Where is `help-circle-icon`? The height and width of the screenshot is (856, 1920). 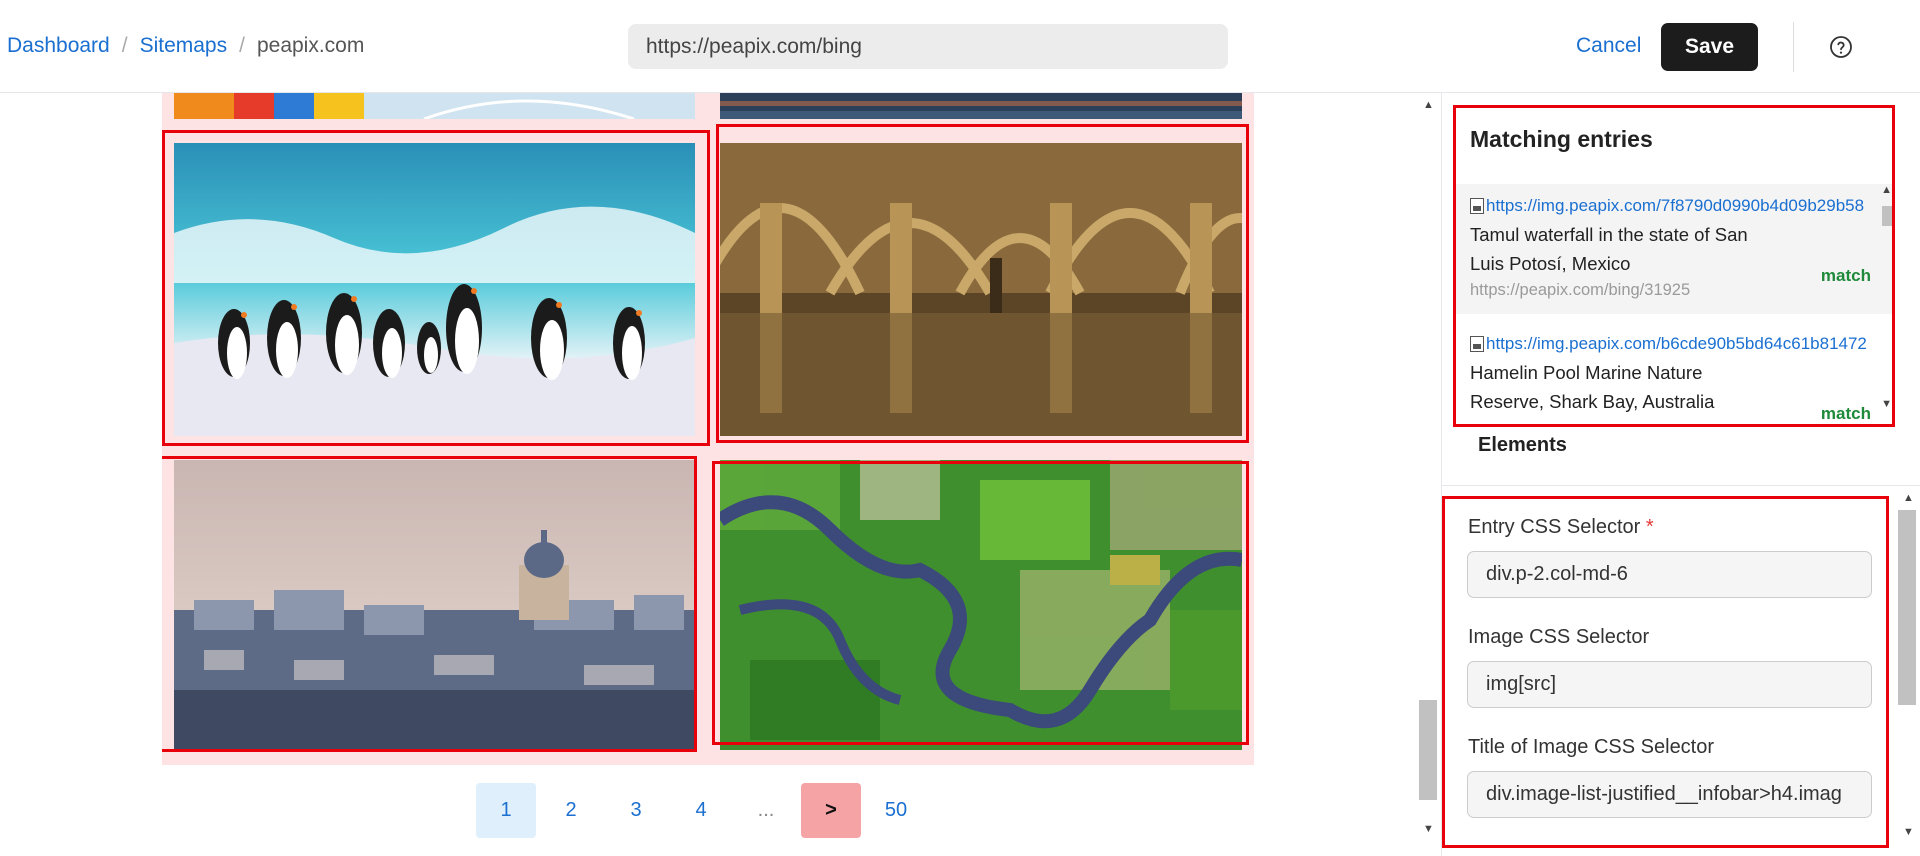 help-circle-icon is located at coordinates (1841, 47).